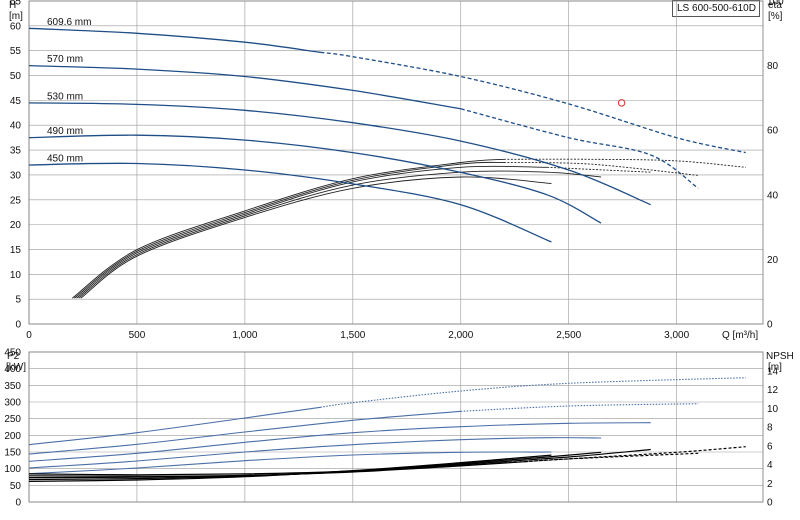  I want to click on top-right-tick-label: 0, so click(770, 325).